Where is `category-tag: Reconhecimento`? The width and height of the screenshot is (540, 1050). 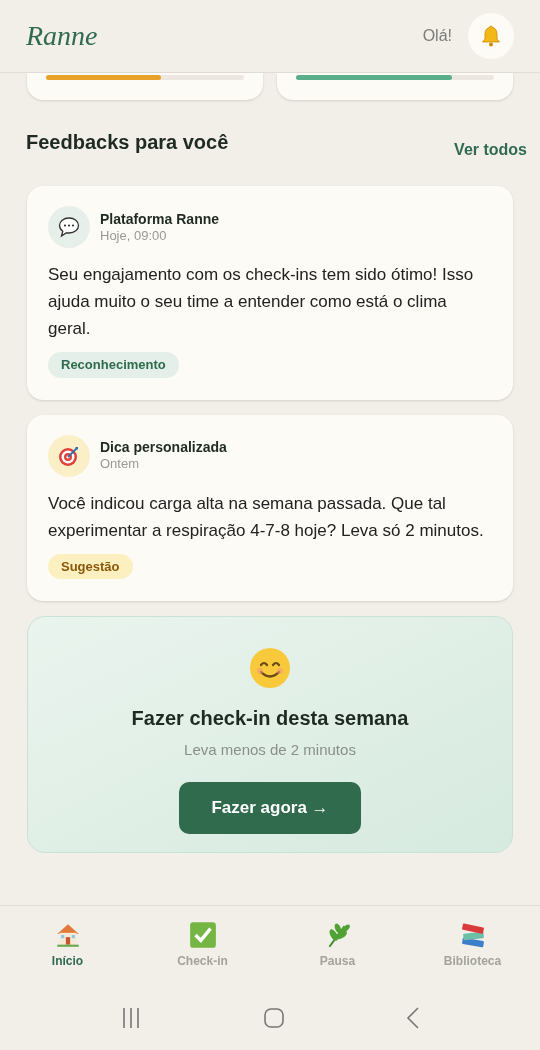 category-tag: Reconhecimento is located at coordinates (113, 365).